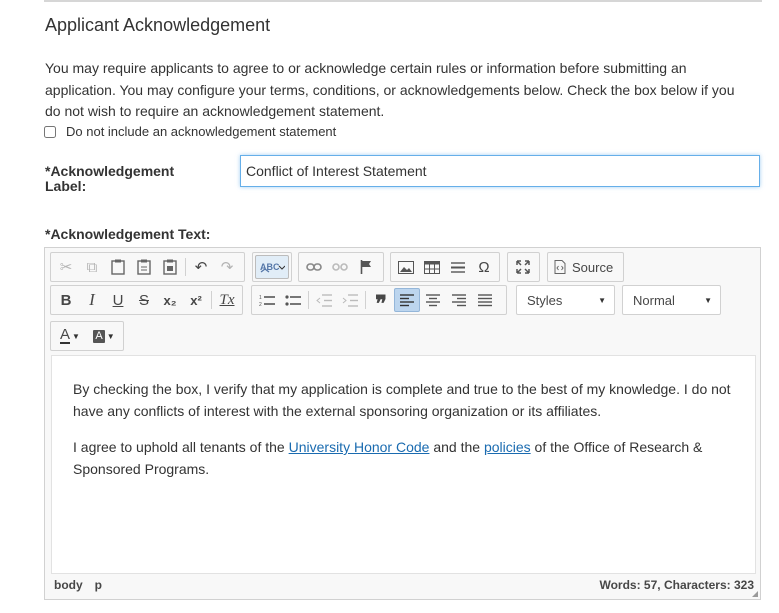 The width and height of the screenshot is (779, 613). Describe the element at coordinates (118, 267) in the screenshot. I see `paste-icon` at that location.